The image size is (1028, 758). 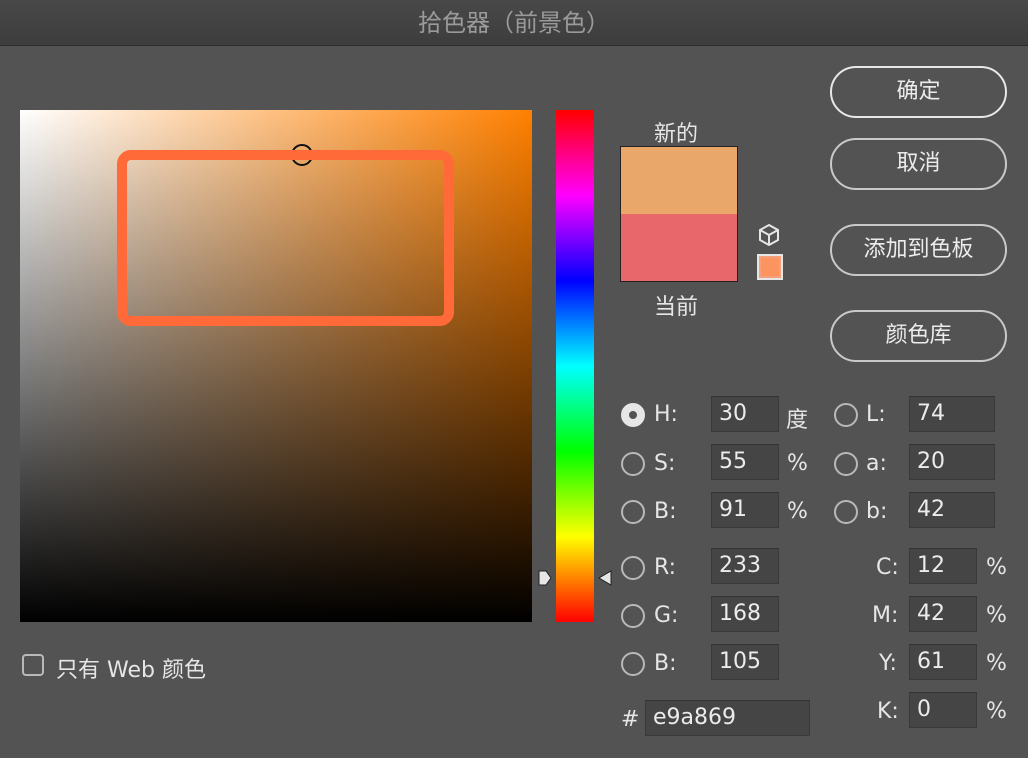 What do you see at coordinates (514, 23) in the screenshot?
I see `window-title: 拾色器（前景色）` at bounding box center [514, 23].